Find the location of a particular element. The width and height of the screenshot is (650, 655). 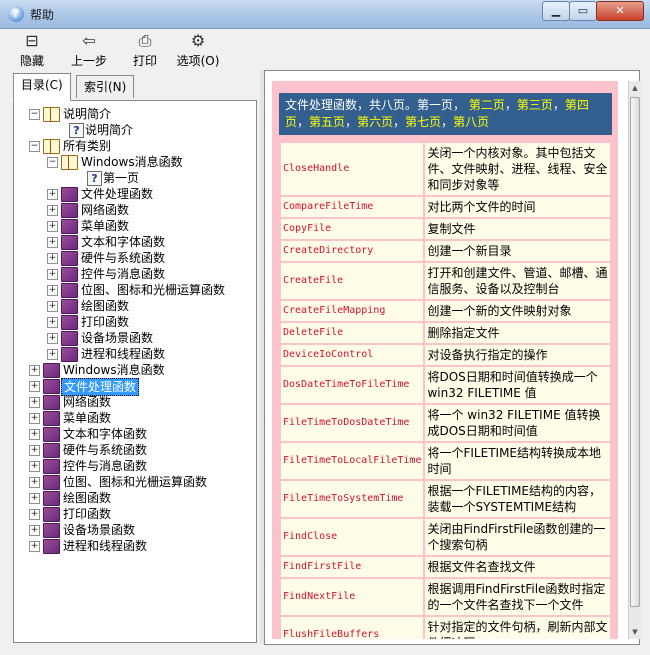

tree-sub-item: + 硬件与系统函数 is located at coordinates (134, 258).